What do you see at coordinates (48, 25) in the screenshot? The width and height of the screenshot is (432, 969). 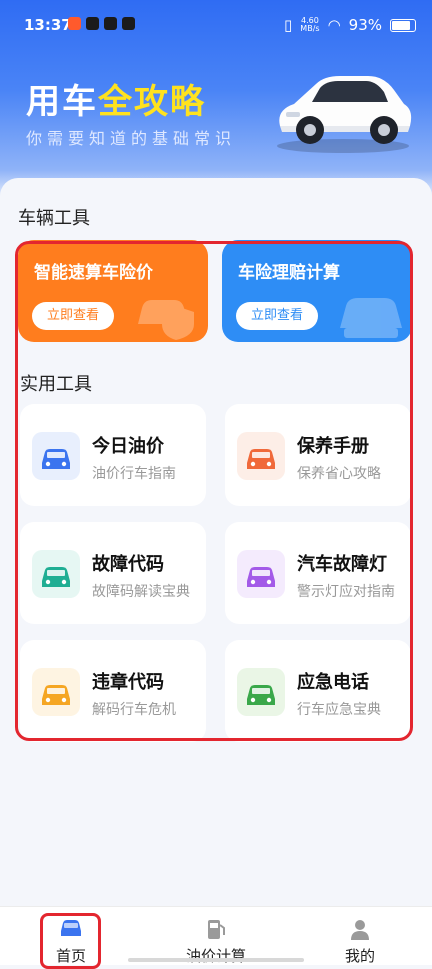 I see `status-time: 13:37` at bounding box center [48, 25].